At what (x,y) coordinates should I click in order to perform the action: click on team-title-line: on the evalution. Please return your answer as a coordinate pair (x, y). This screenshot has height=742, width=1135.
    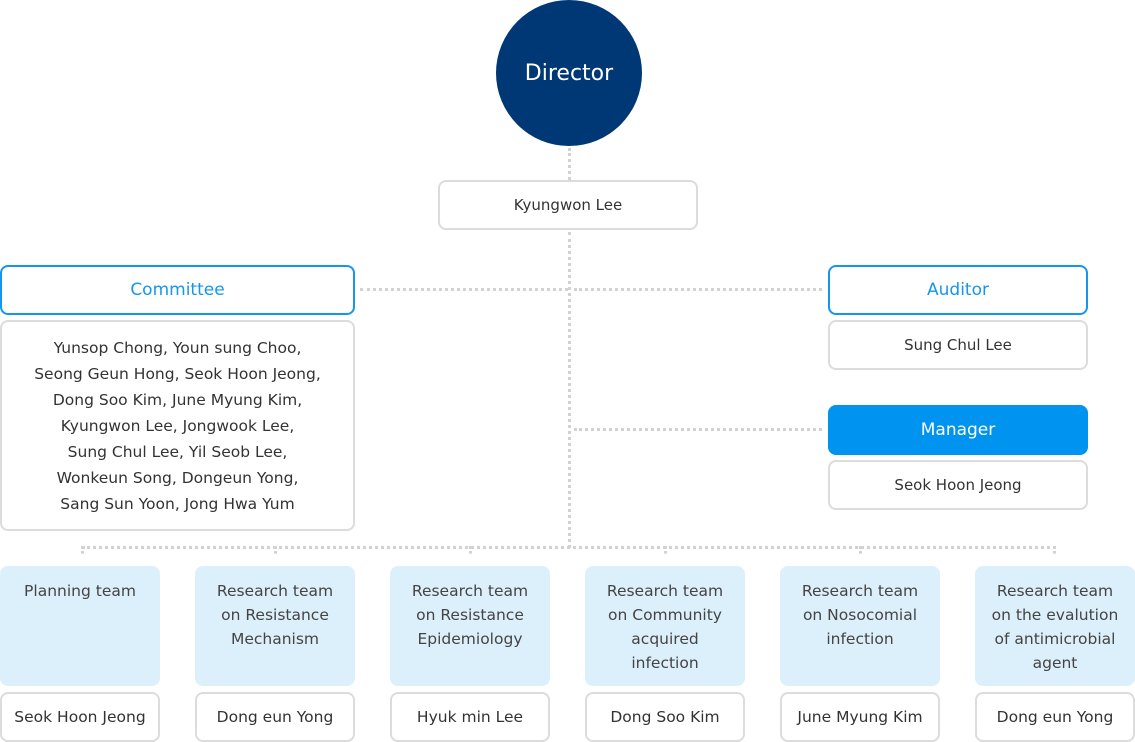
    Looking at the image, I should click on (1055, 615).